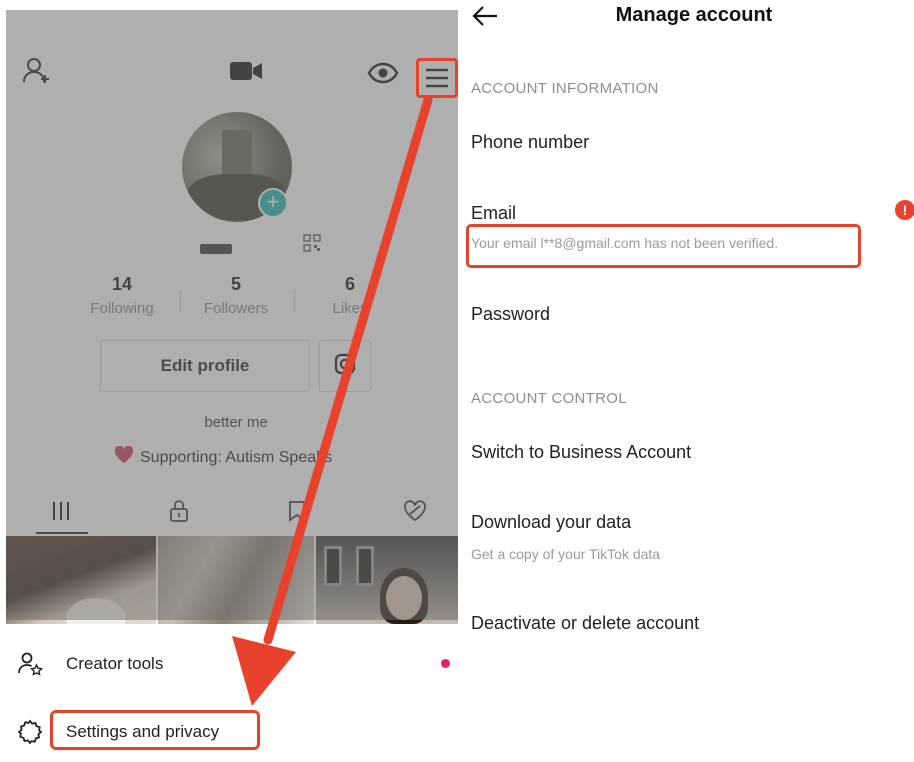 The height and width of the screenshot is (762, 914). I want to click on heart-icon, so click(124, 457).